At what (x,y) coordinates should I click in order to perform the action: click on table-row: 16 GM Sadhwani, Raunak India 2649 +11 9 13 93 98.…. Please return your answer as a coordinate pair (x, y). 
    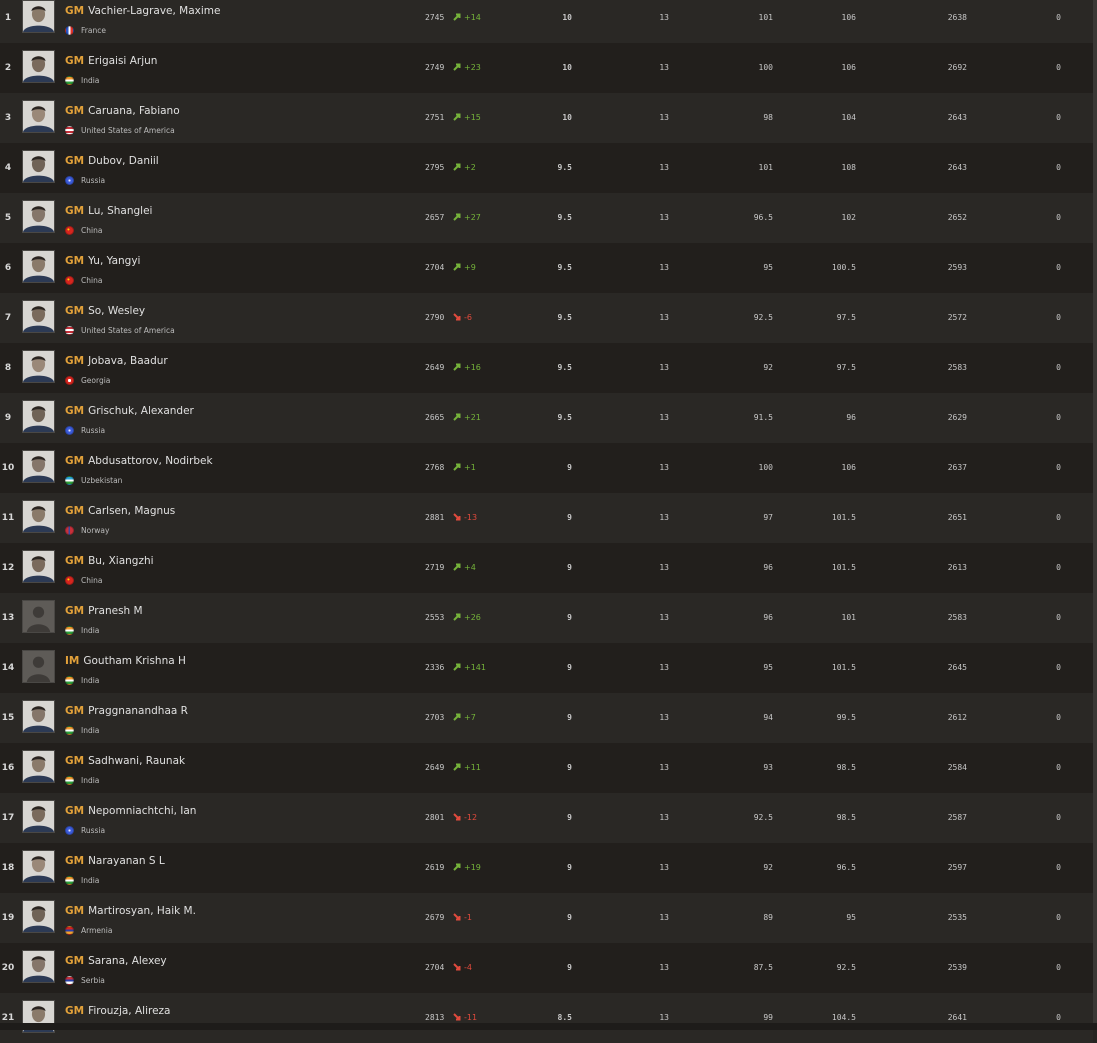
    Looking at the image, I should click on (546, 768).